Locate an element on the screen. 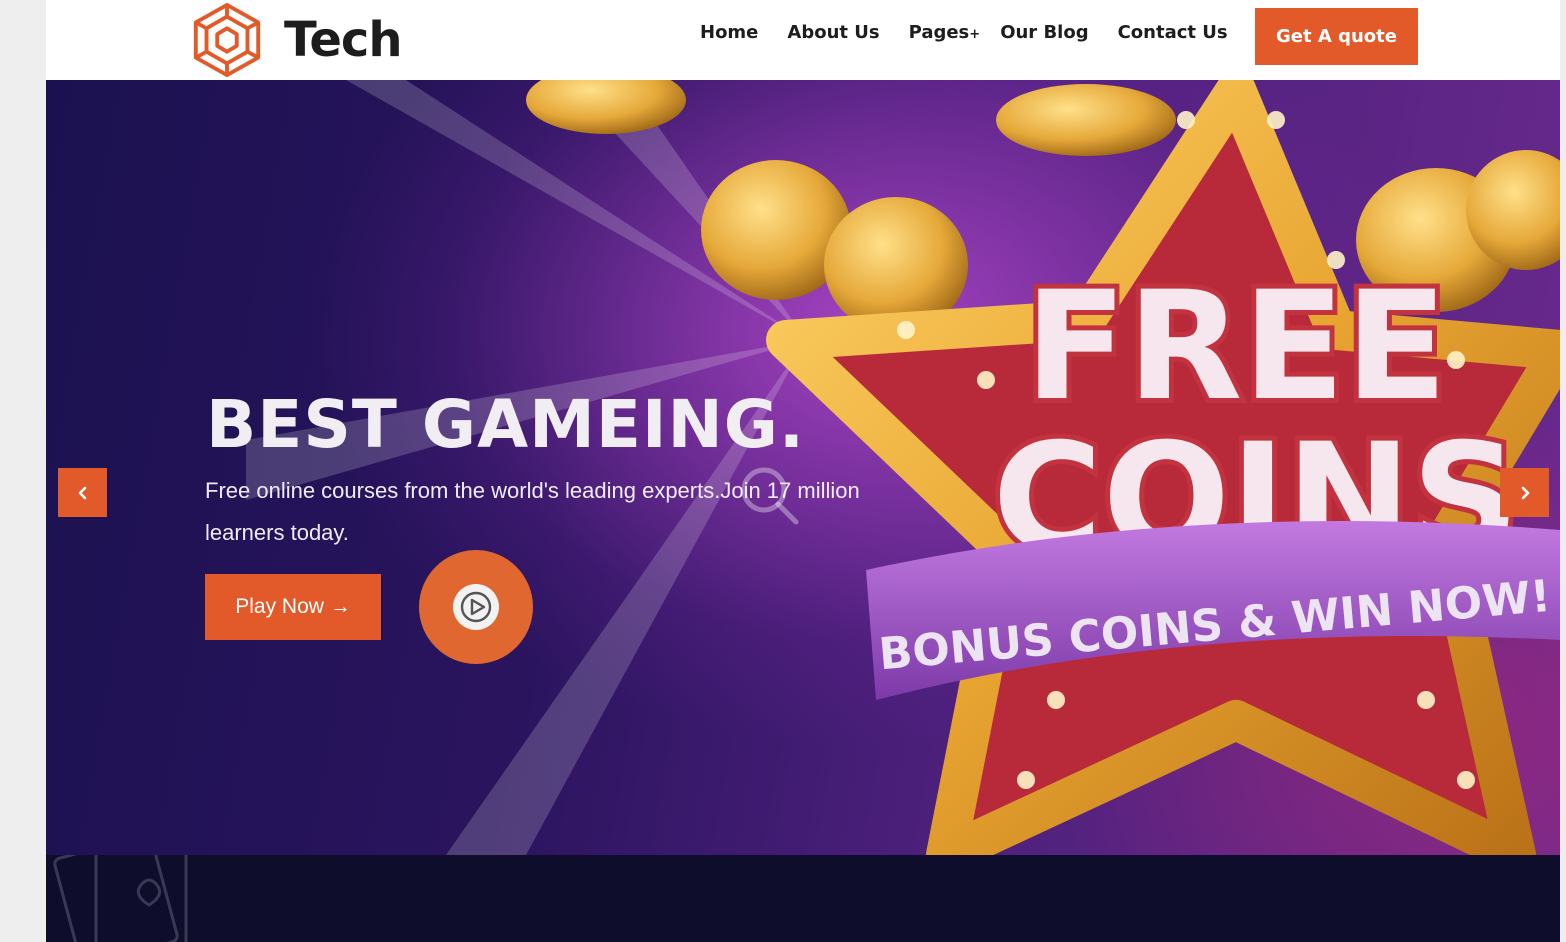 The image size is (1566, 942). hero-title: BEST GAMEING. is located at coordinates (505, 425).